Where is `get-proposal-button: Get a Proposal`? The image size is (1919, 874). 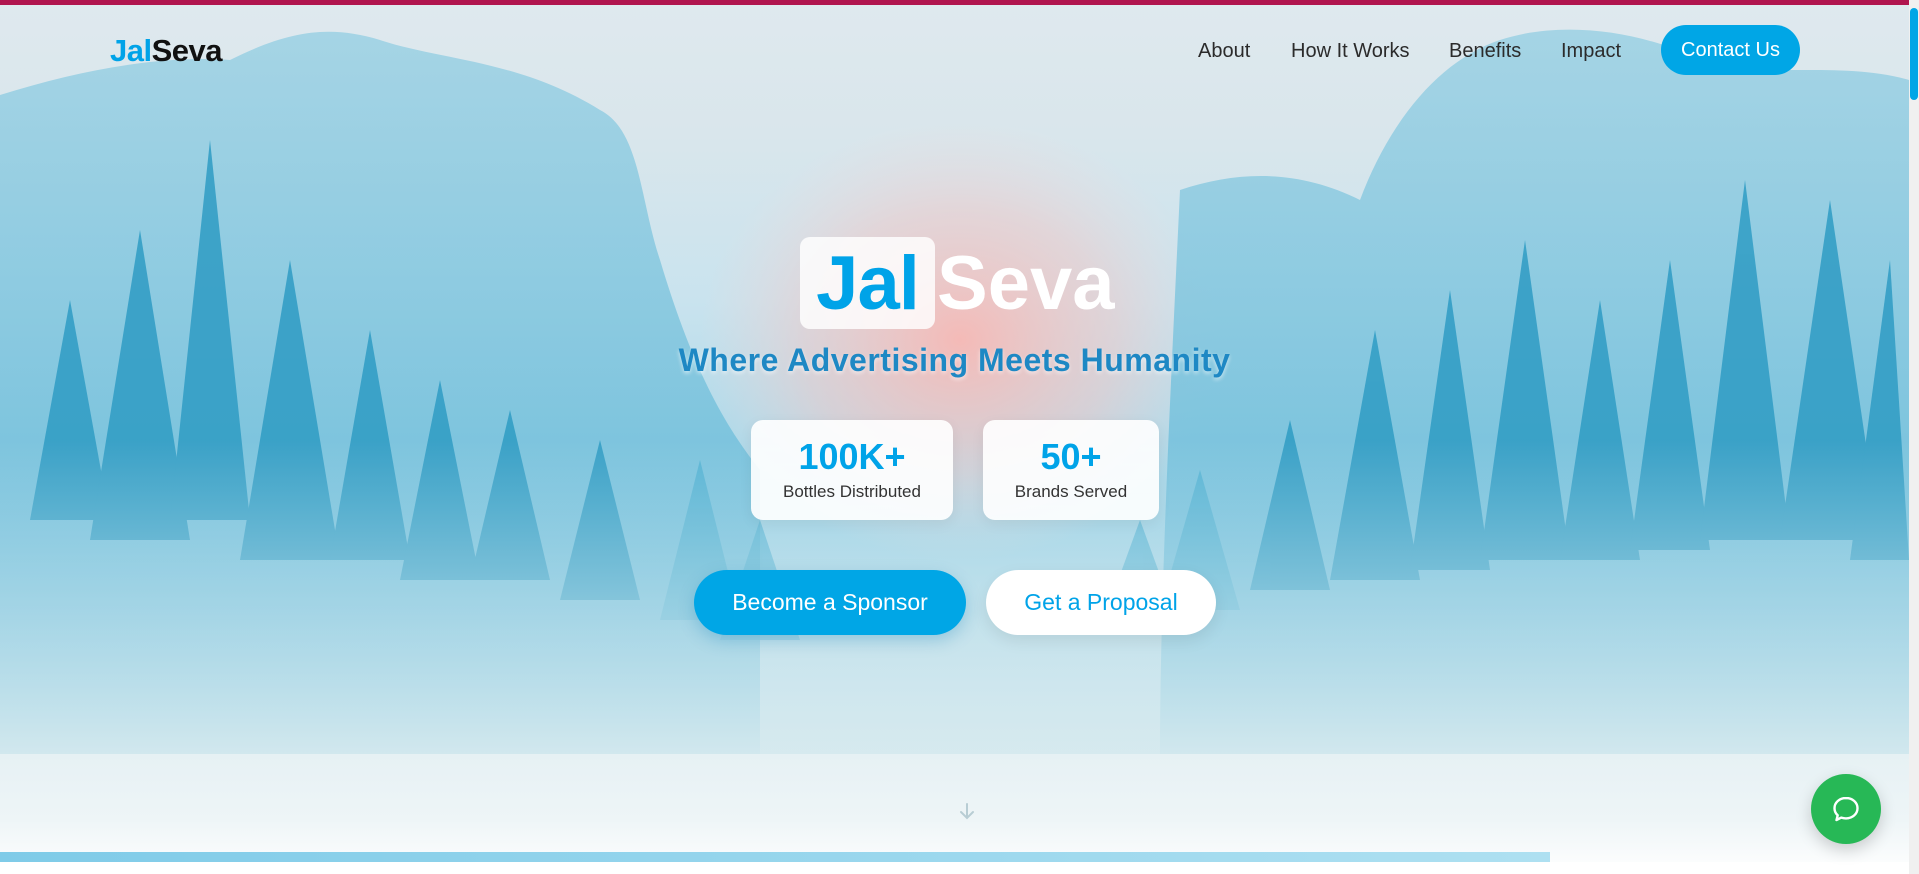
get-proposal-button: Get a Proposal is located at coordinates (1101, 602).